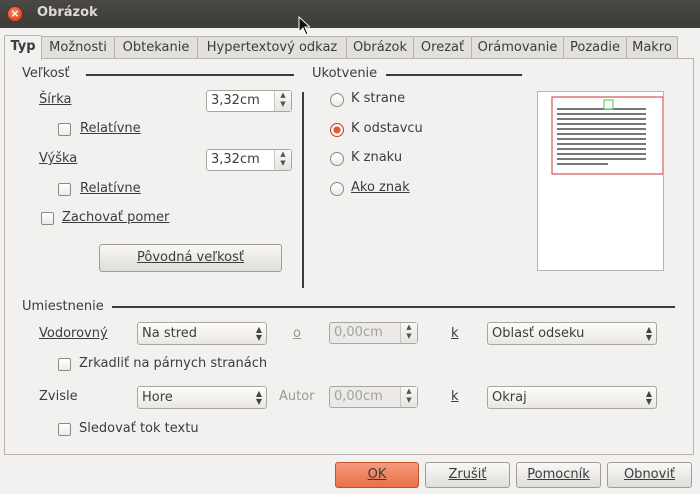 This screenshot has height=494, width=700. I want to click on height-value: 3,32cm, so click(235, 159).